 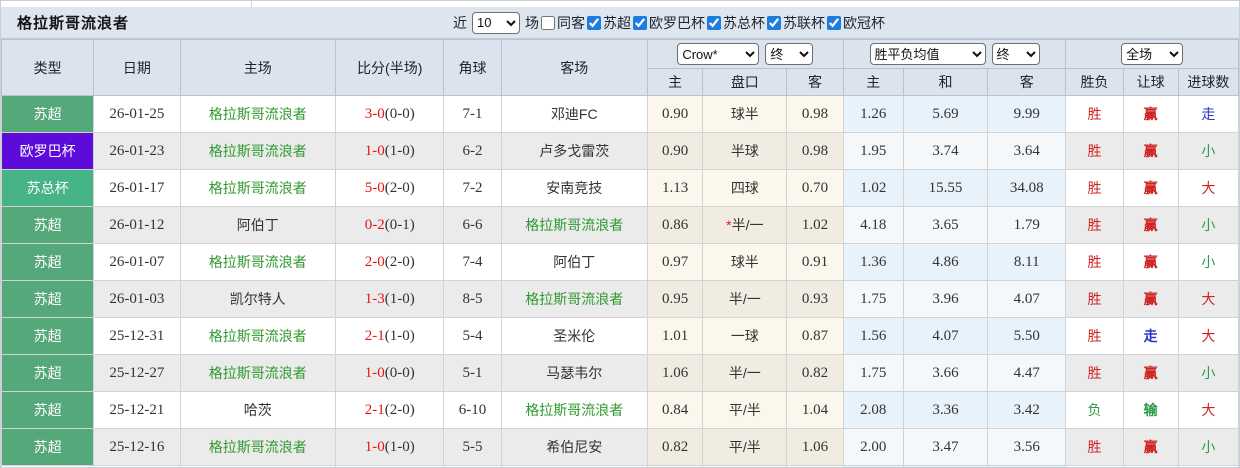 I want to click on handicap-line: *半/一, so click(x=745, y=225).